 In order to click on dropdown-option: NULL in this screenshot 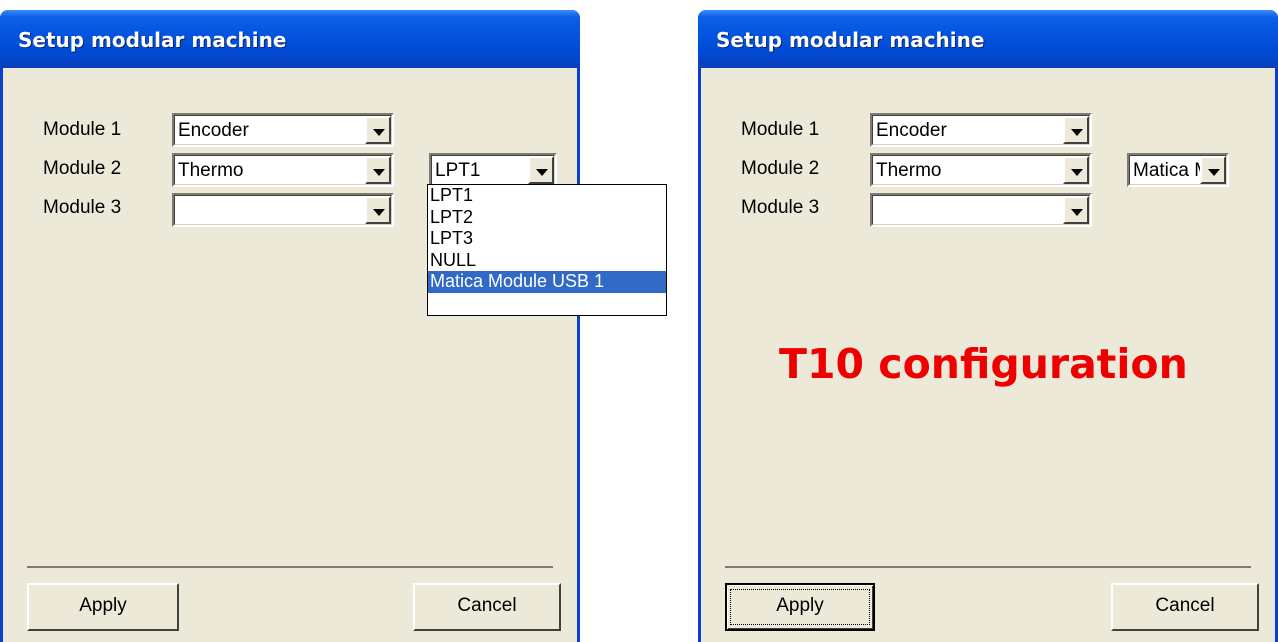, I will do `click(547, 261)`.